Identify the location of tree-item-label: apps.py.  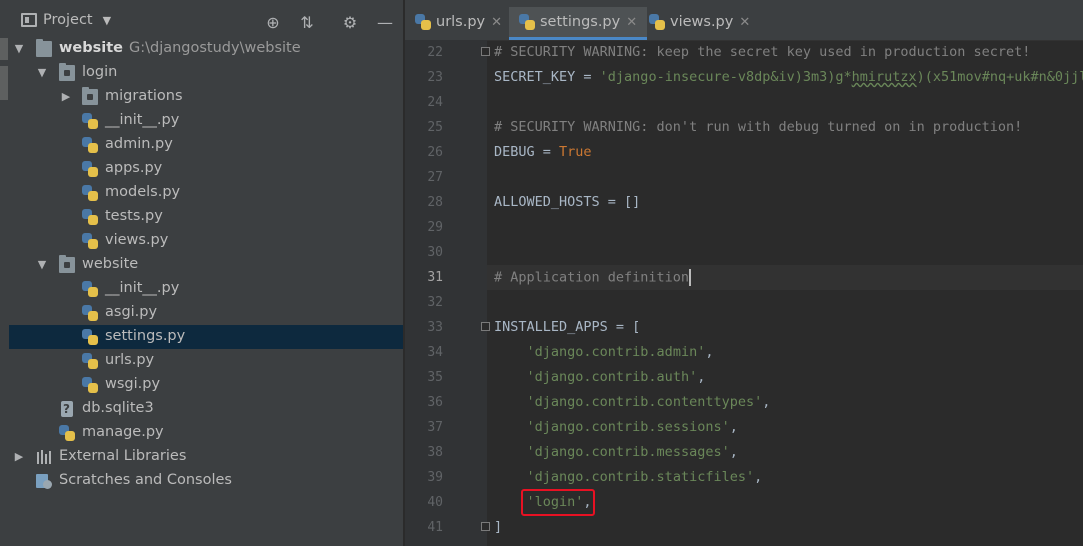
(134, 168).